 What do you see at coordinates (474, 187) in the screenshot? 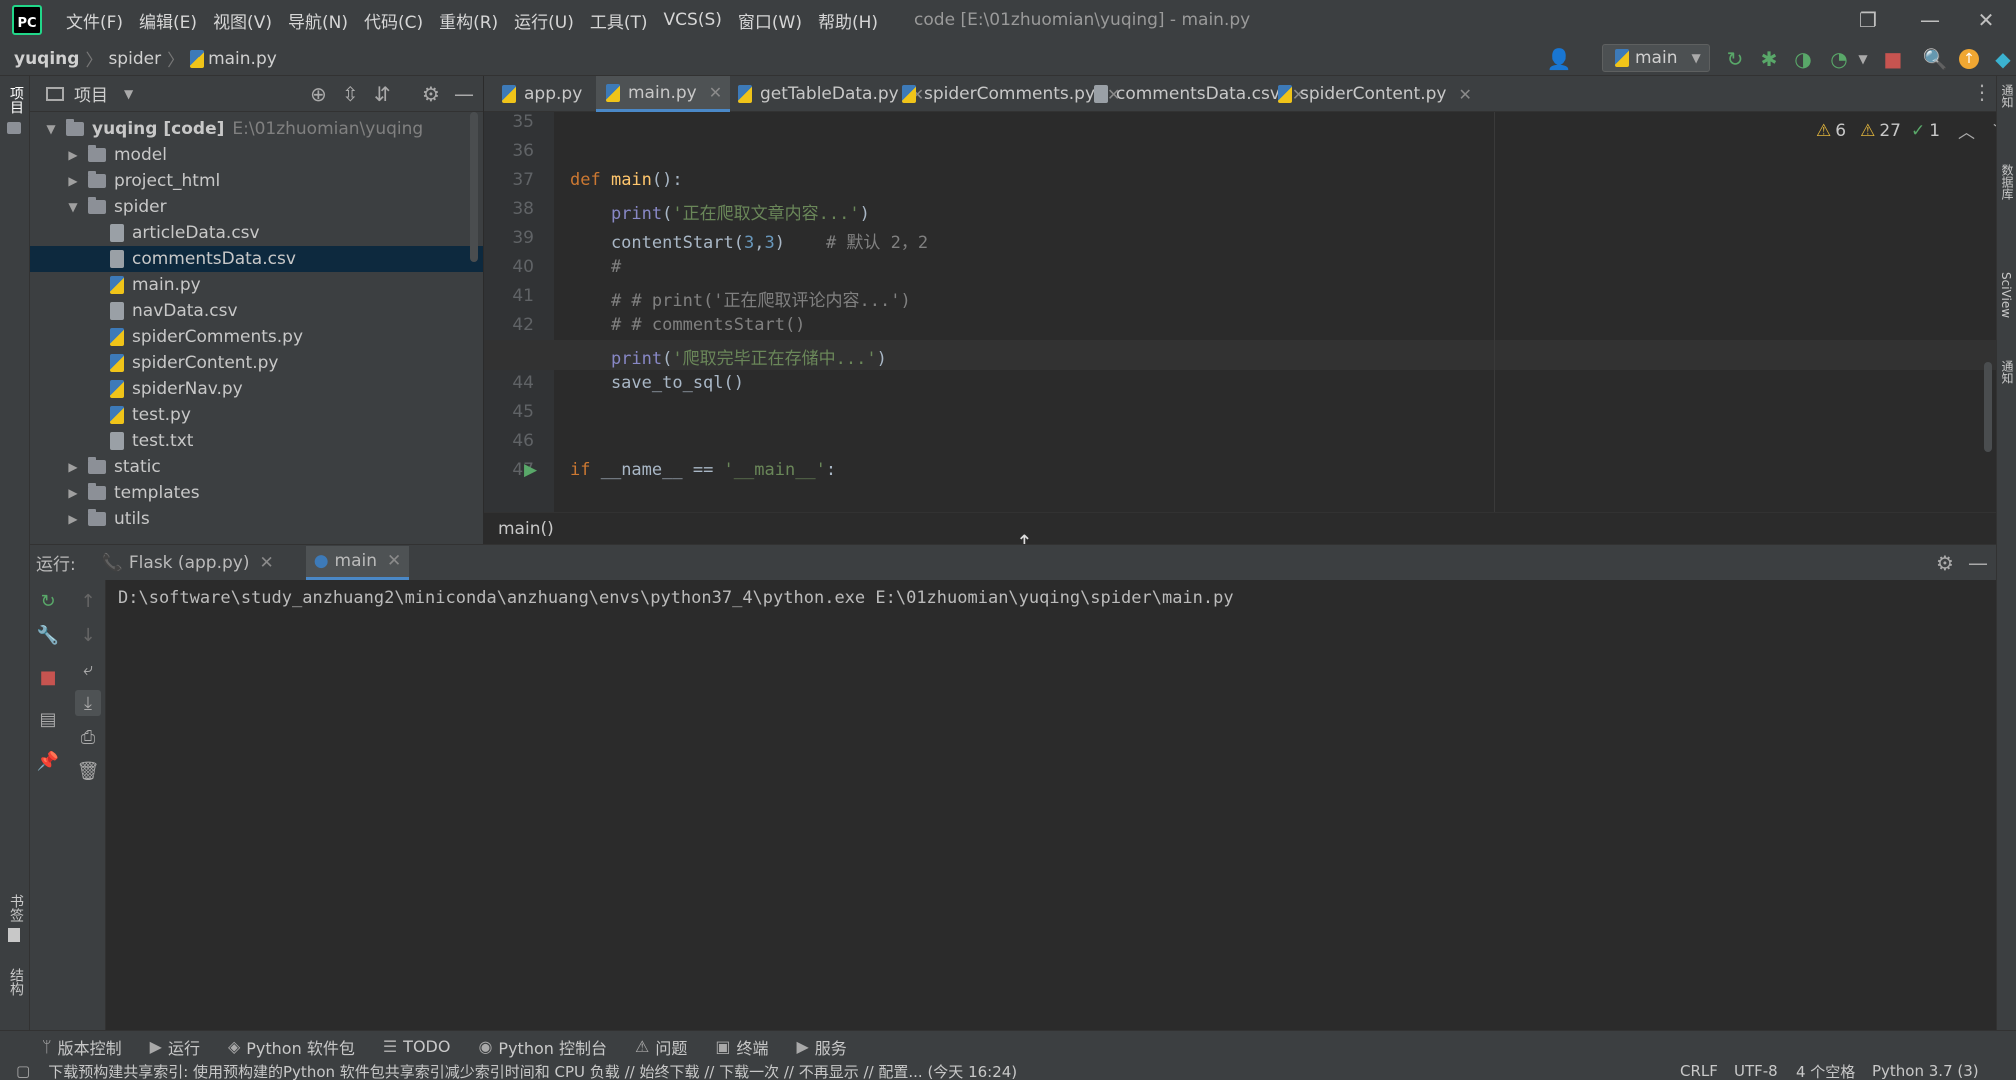
I see `tree-scrollbar` at bounding box center [474, 187].